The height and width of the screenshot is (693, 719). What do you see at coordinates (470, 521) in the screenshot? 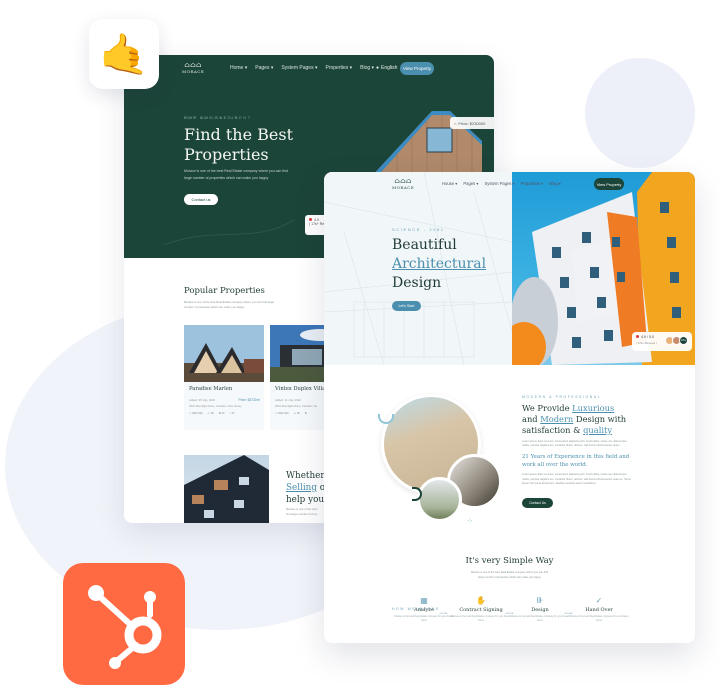
I see `decorative-dots-icon: ⁘` at bounding box center [470, 521].